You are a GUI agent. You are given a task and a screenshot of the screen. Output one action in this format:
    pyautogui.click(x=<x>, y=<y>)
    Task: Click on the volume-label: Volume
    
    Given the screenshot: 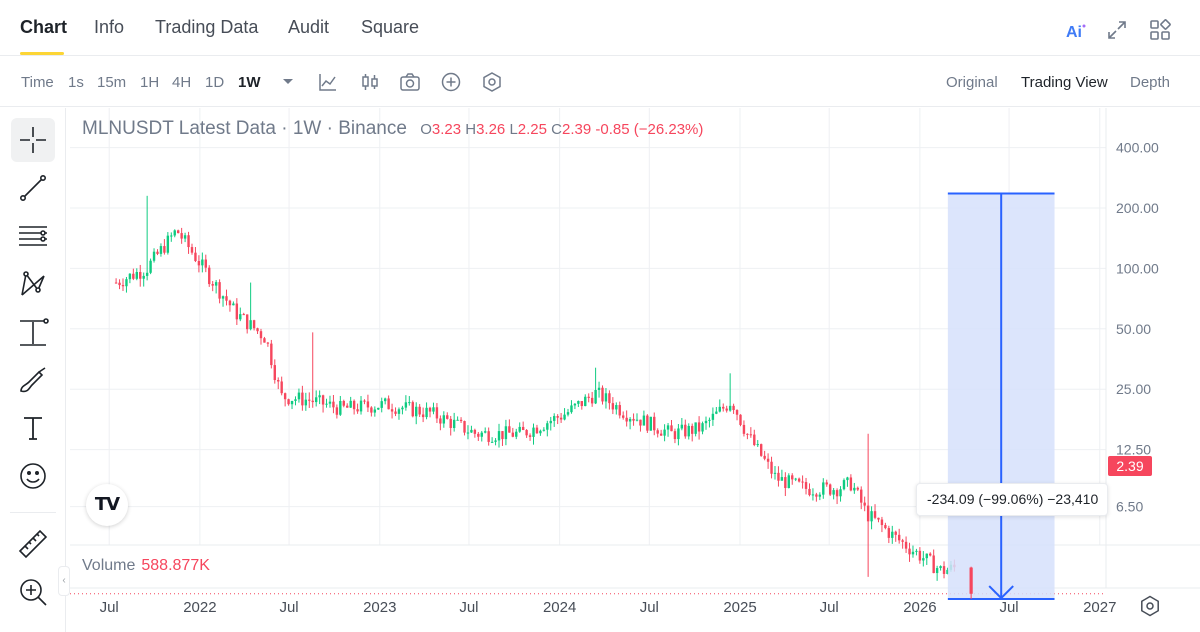 What is the action you would take?
    pyautogui.click(x=109, y=565)
    